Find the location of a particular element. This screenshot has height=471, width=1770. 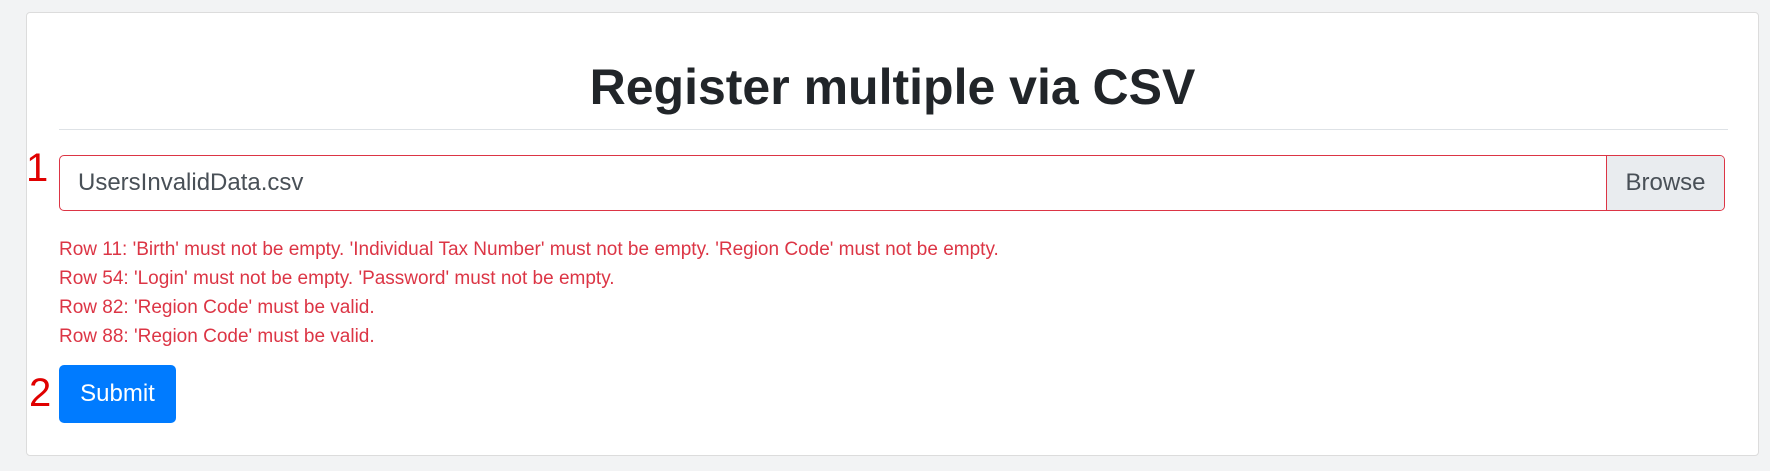

csv-file-input: UsersInvalidData.csv Browse is located at coordinates (892, 183).